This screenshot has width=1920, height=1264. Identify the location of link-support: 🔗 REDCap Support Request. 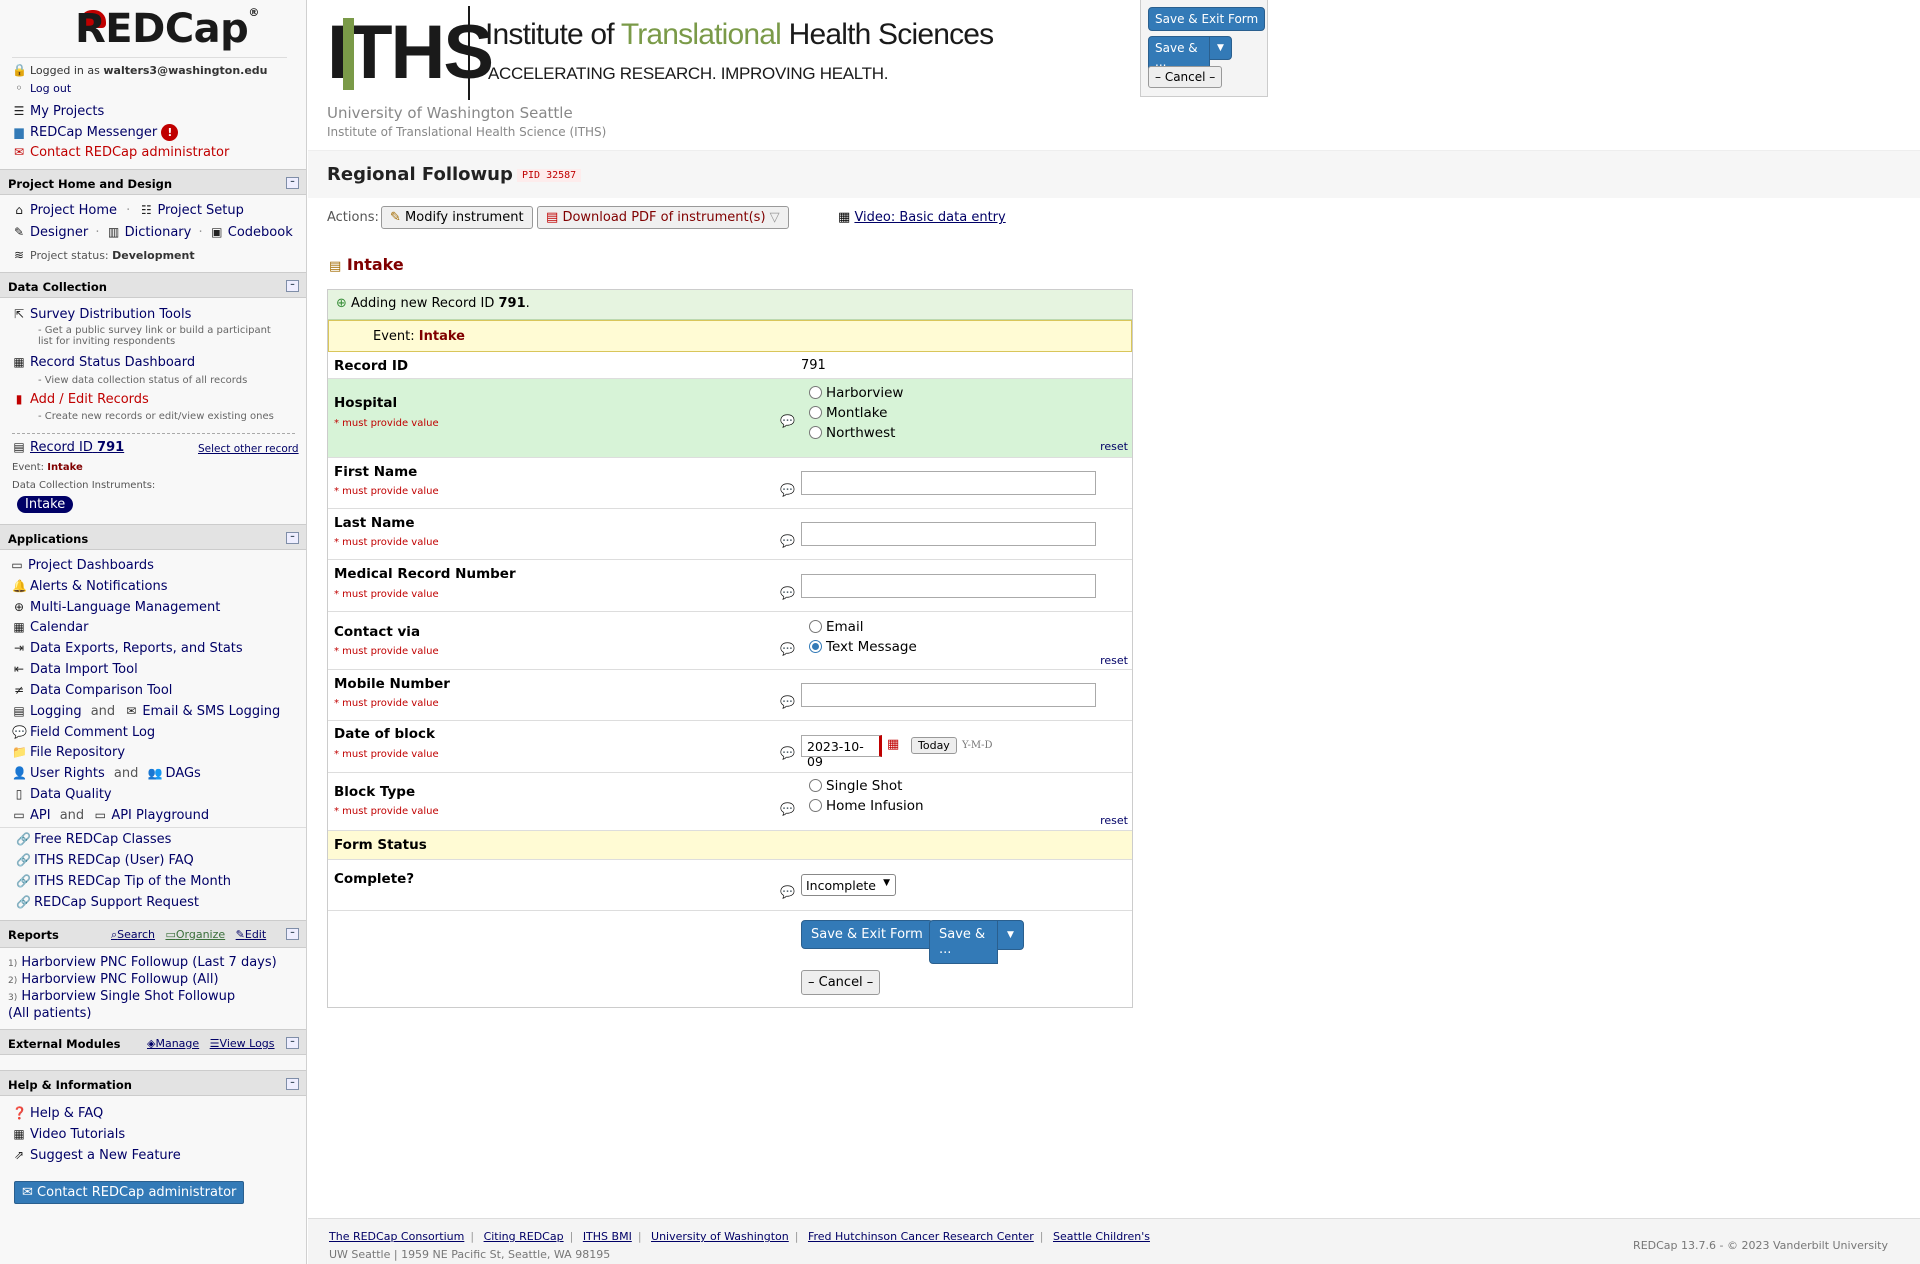
(107, 902).